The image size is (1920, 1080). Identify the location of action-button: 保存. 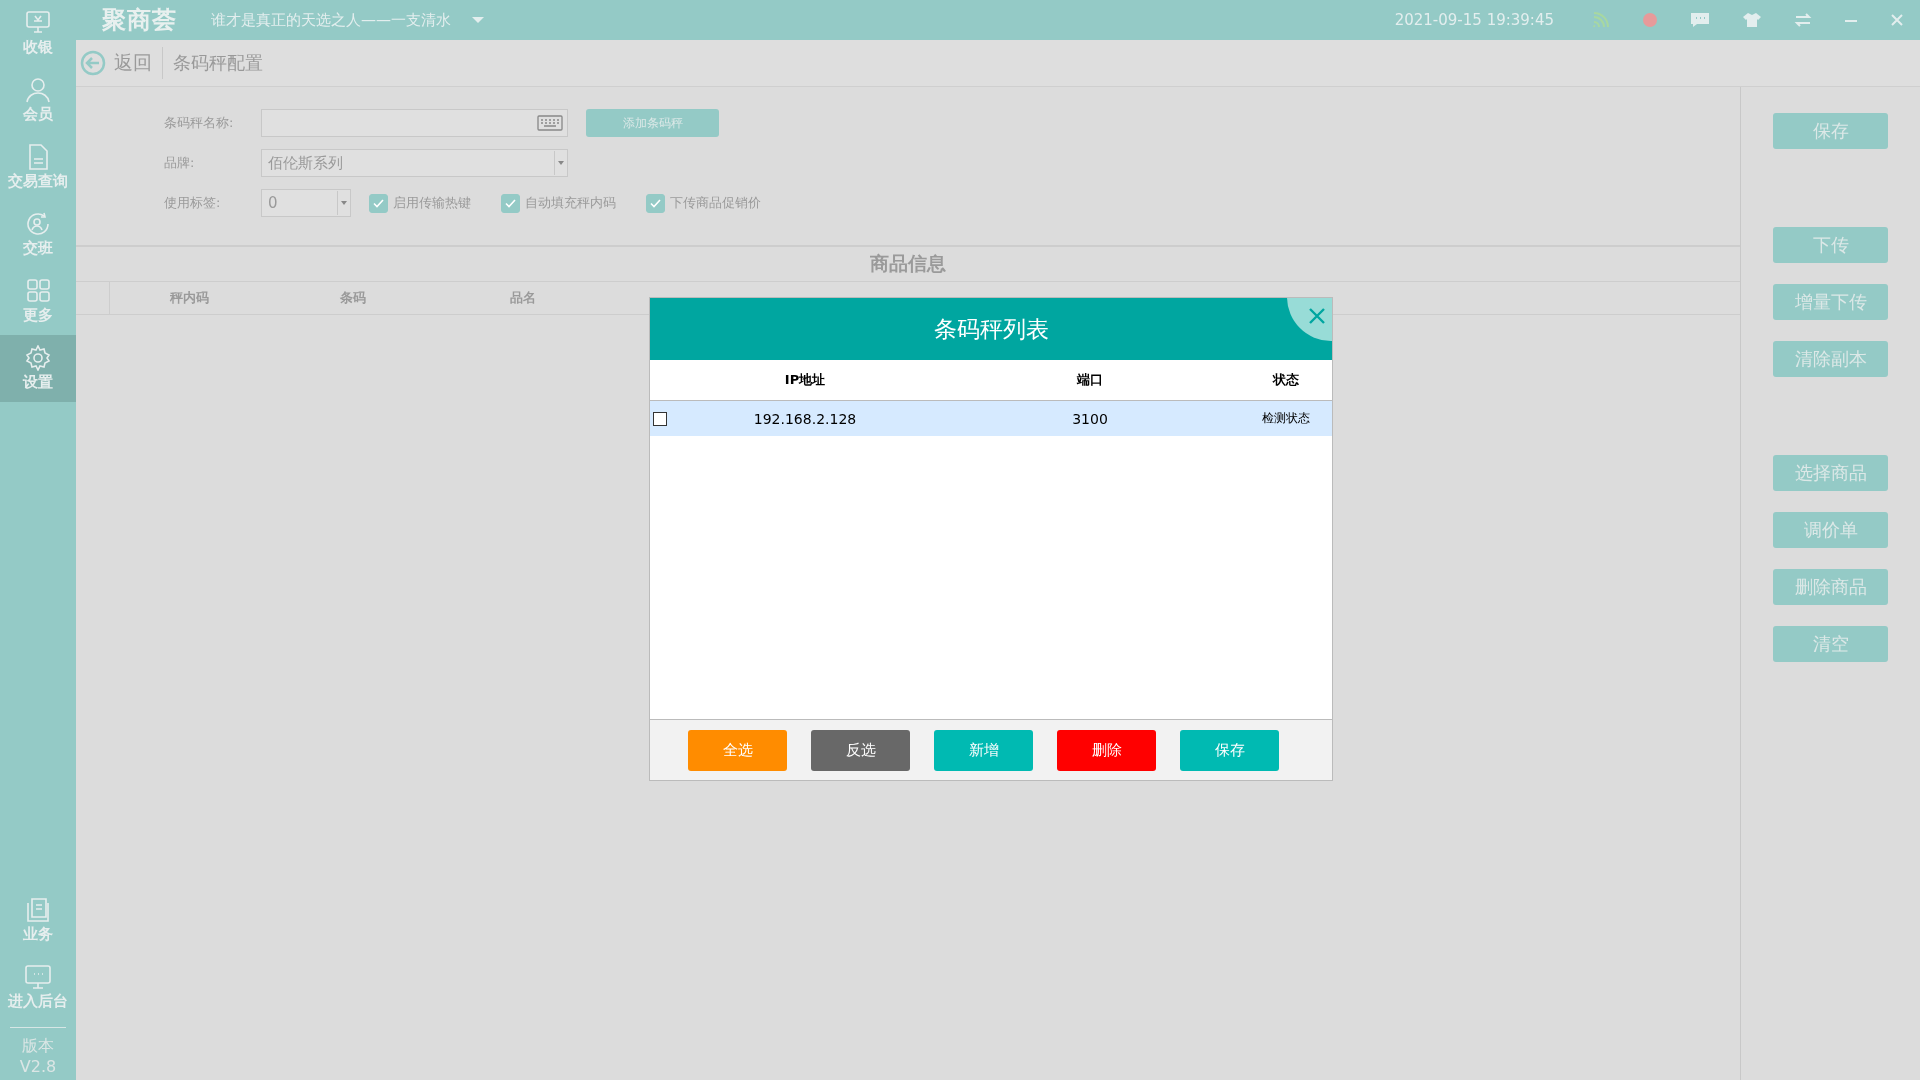
(1830, 131).